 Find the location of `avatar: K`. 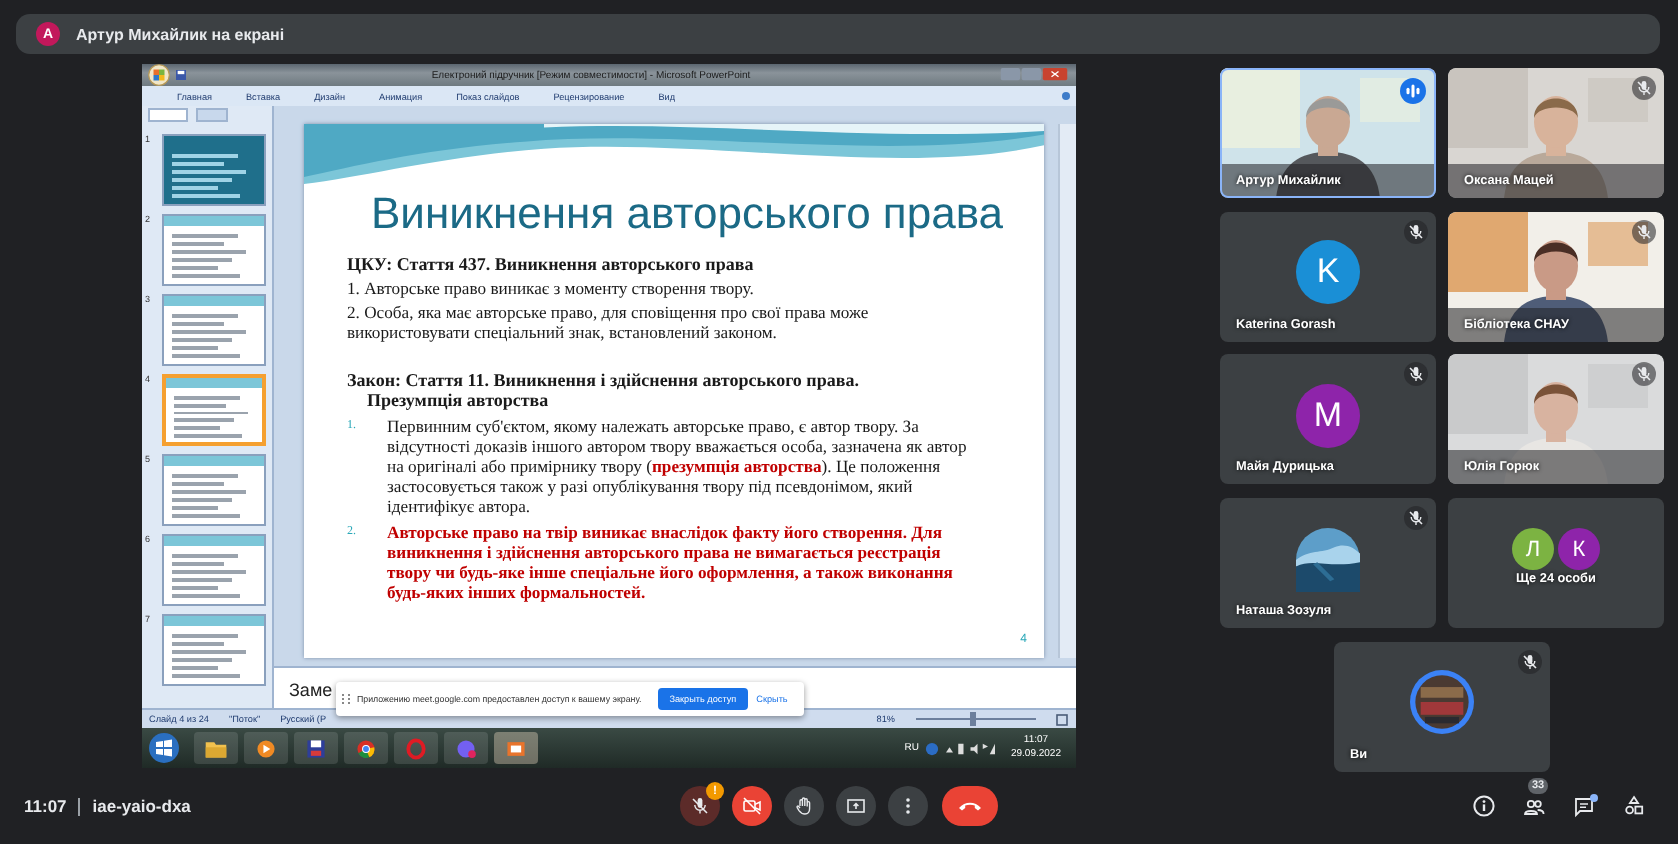

avatar: K is located at coordinates (1328, 272).